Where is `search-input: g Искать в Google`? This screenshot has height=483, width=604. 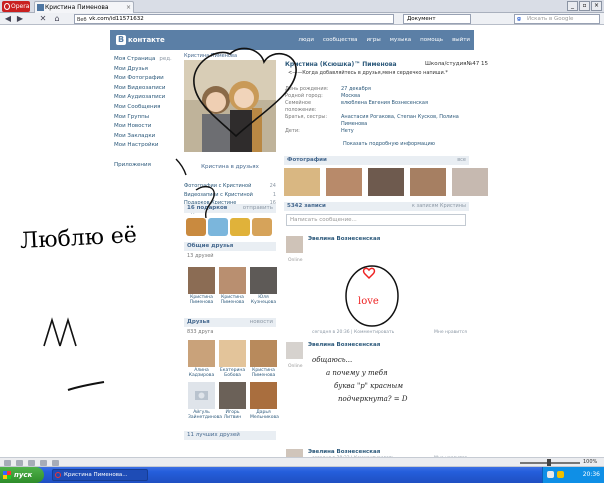
search-input: g Искать в Google is located at coordinates (557, 19).